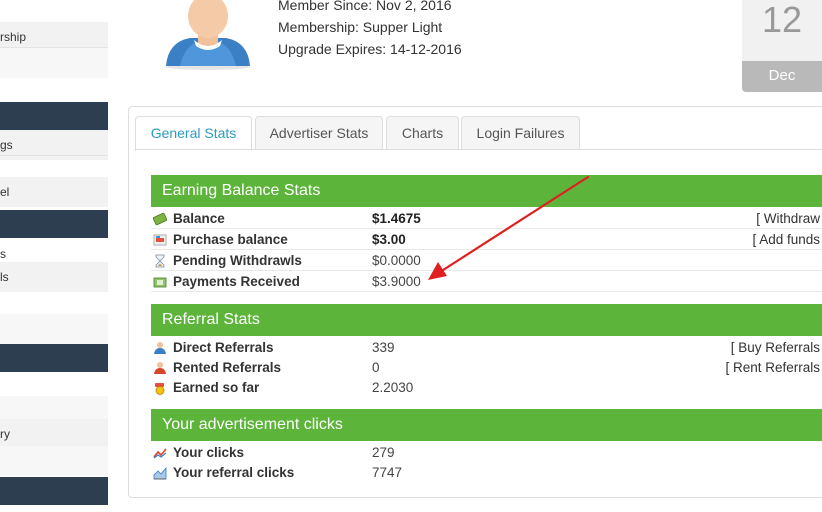 The width and height of the screenshot is (822, 512). I want to click on stat-label: Your clicks, so click(209, 452).